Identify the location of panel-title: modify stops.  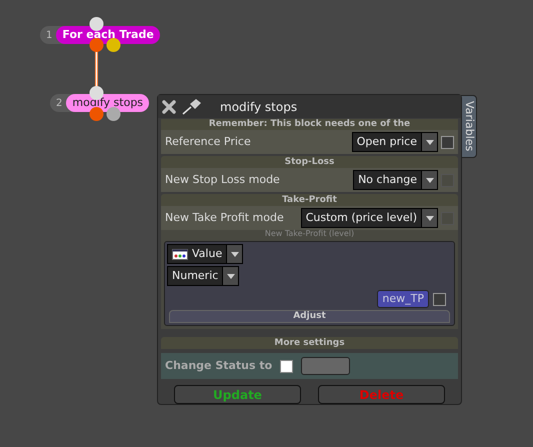
(259, 107).